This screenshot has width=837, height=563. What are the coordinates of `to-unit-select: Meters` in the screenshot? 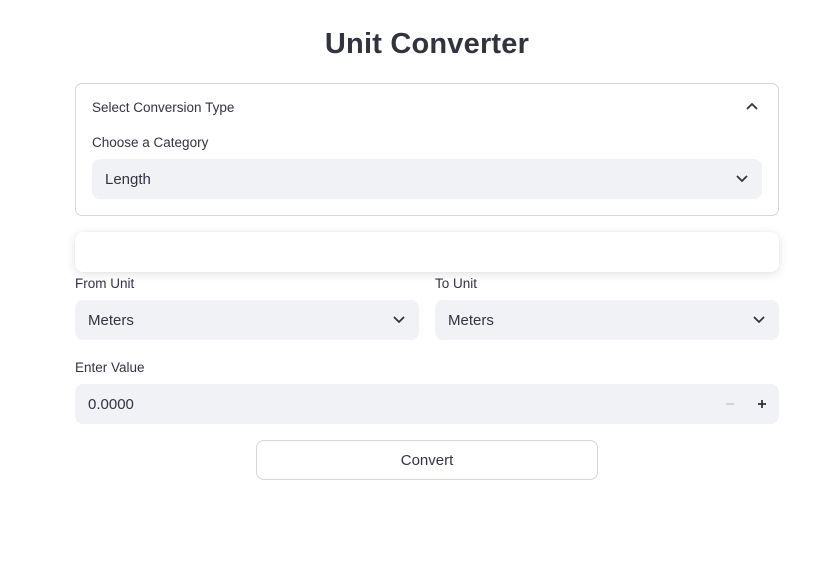 It's located at (607, 320).